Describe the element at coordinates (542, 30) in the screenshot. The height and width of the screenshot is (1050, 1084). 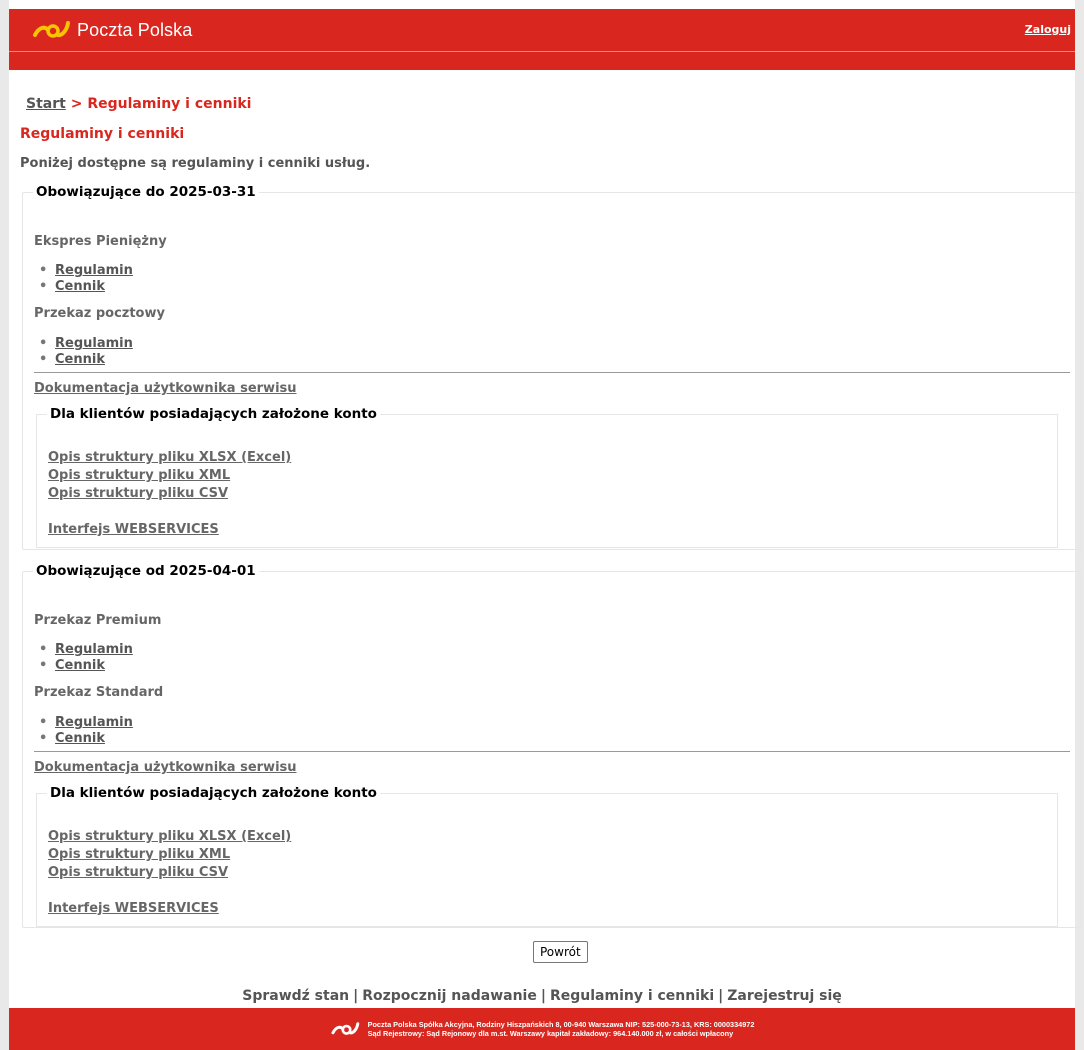
I see `header-bar: Poczta Polska Zaloguj` at that location.